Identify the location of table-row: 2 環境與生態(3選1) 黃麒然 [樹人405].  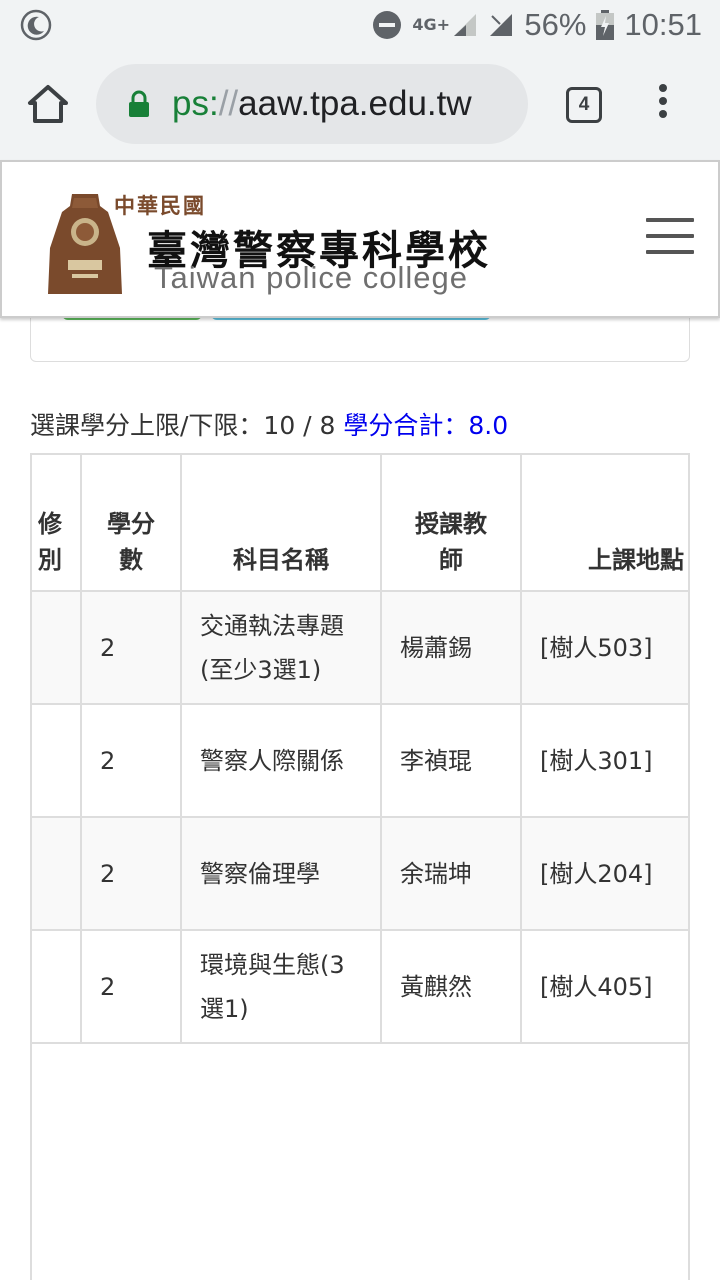
(360, 986).